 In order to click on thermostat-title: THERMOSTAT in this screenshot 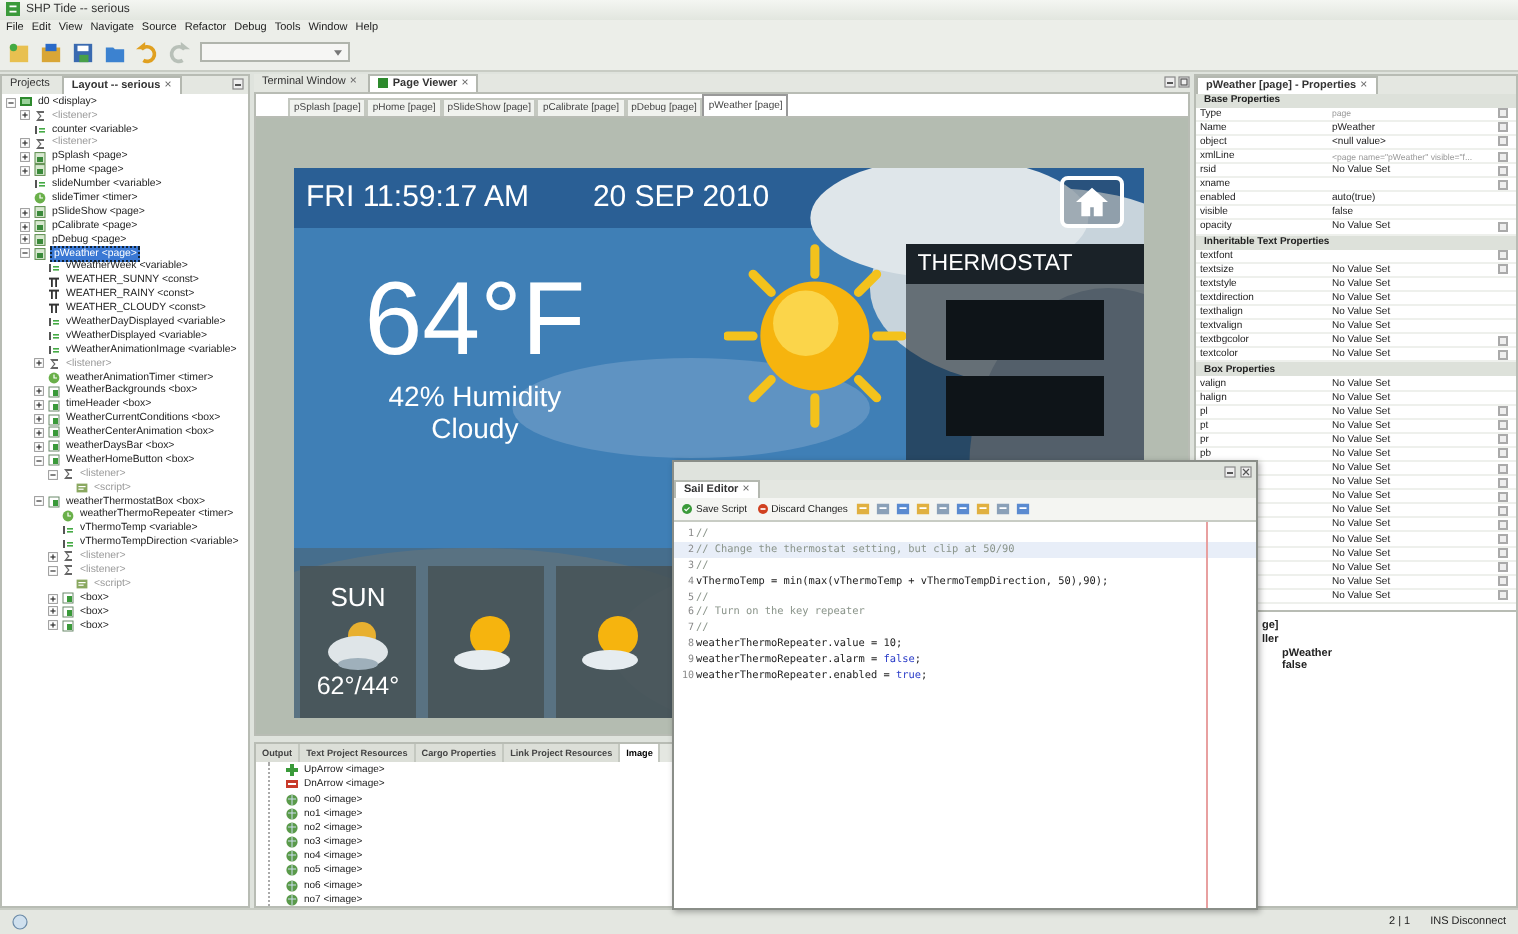, I will do `click(1024, 263)`.